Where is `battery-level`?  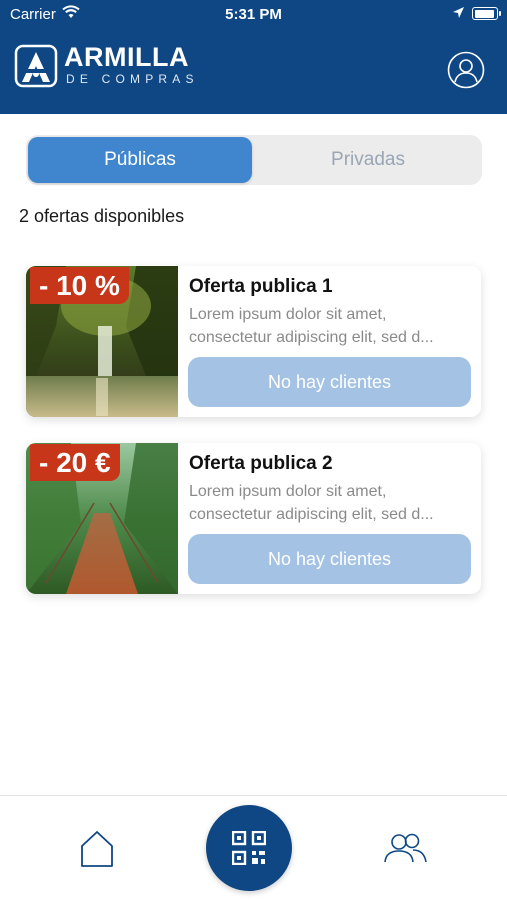
battery-level is located at coordinates (484, 13).